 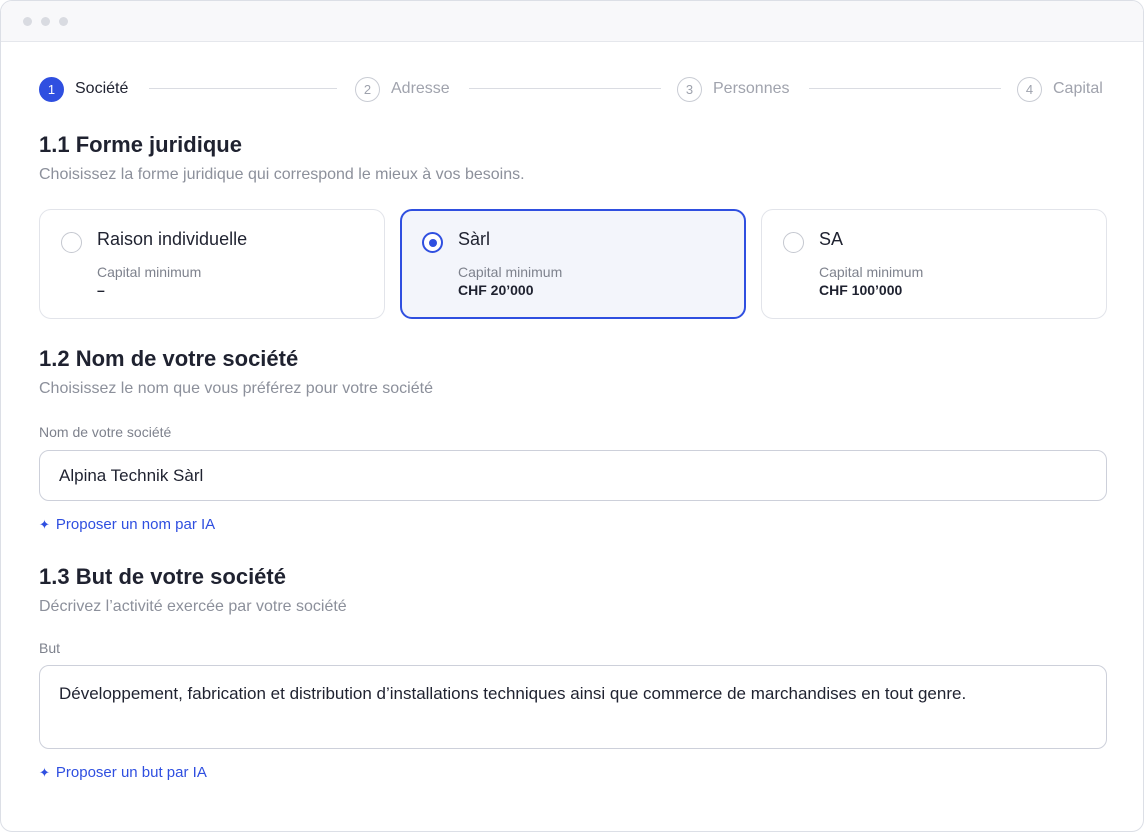 I want to click on step-personnes: 3 Personnes, so click(x=733, y=89).